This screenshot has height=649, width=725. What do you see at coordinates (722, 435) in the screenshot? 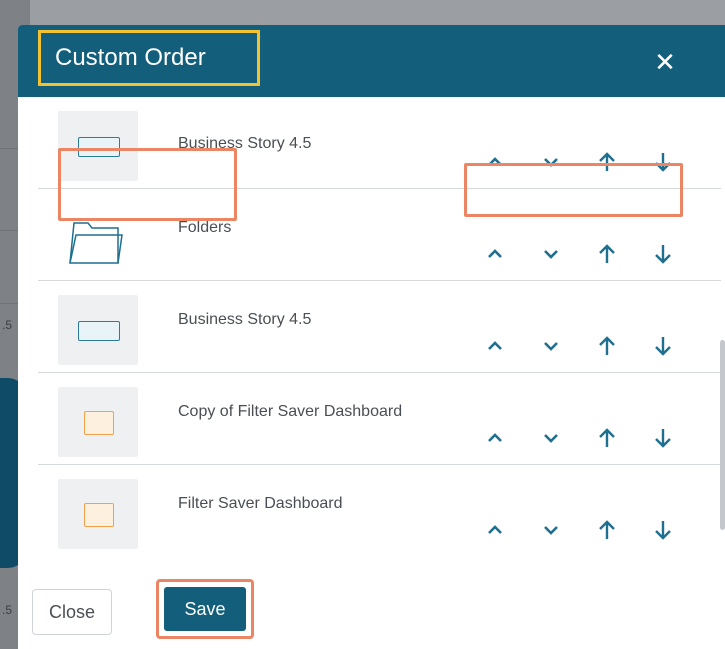
I see `list-scrollbar` at bounding box center [722, 435].